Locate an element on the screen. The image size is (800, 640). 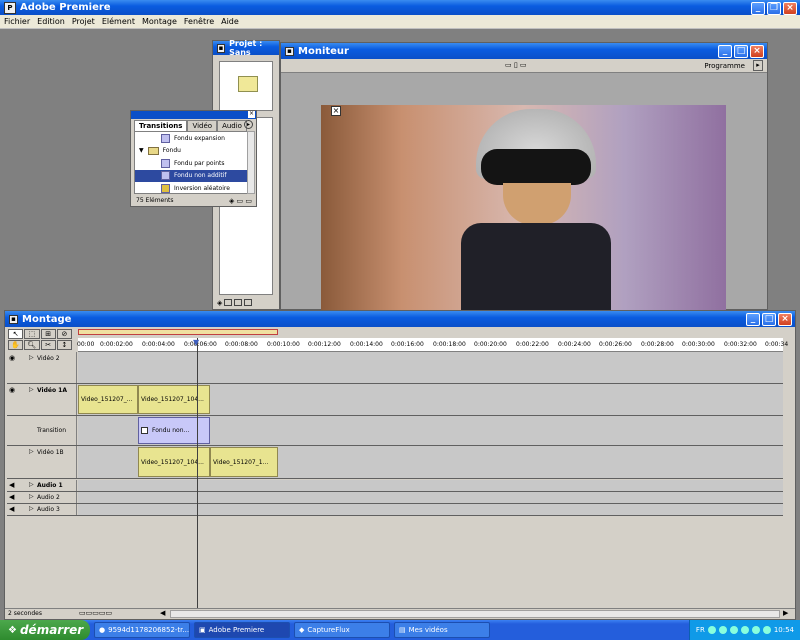
montage-maximize-button: □ is located at coordinates (769, 319).